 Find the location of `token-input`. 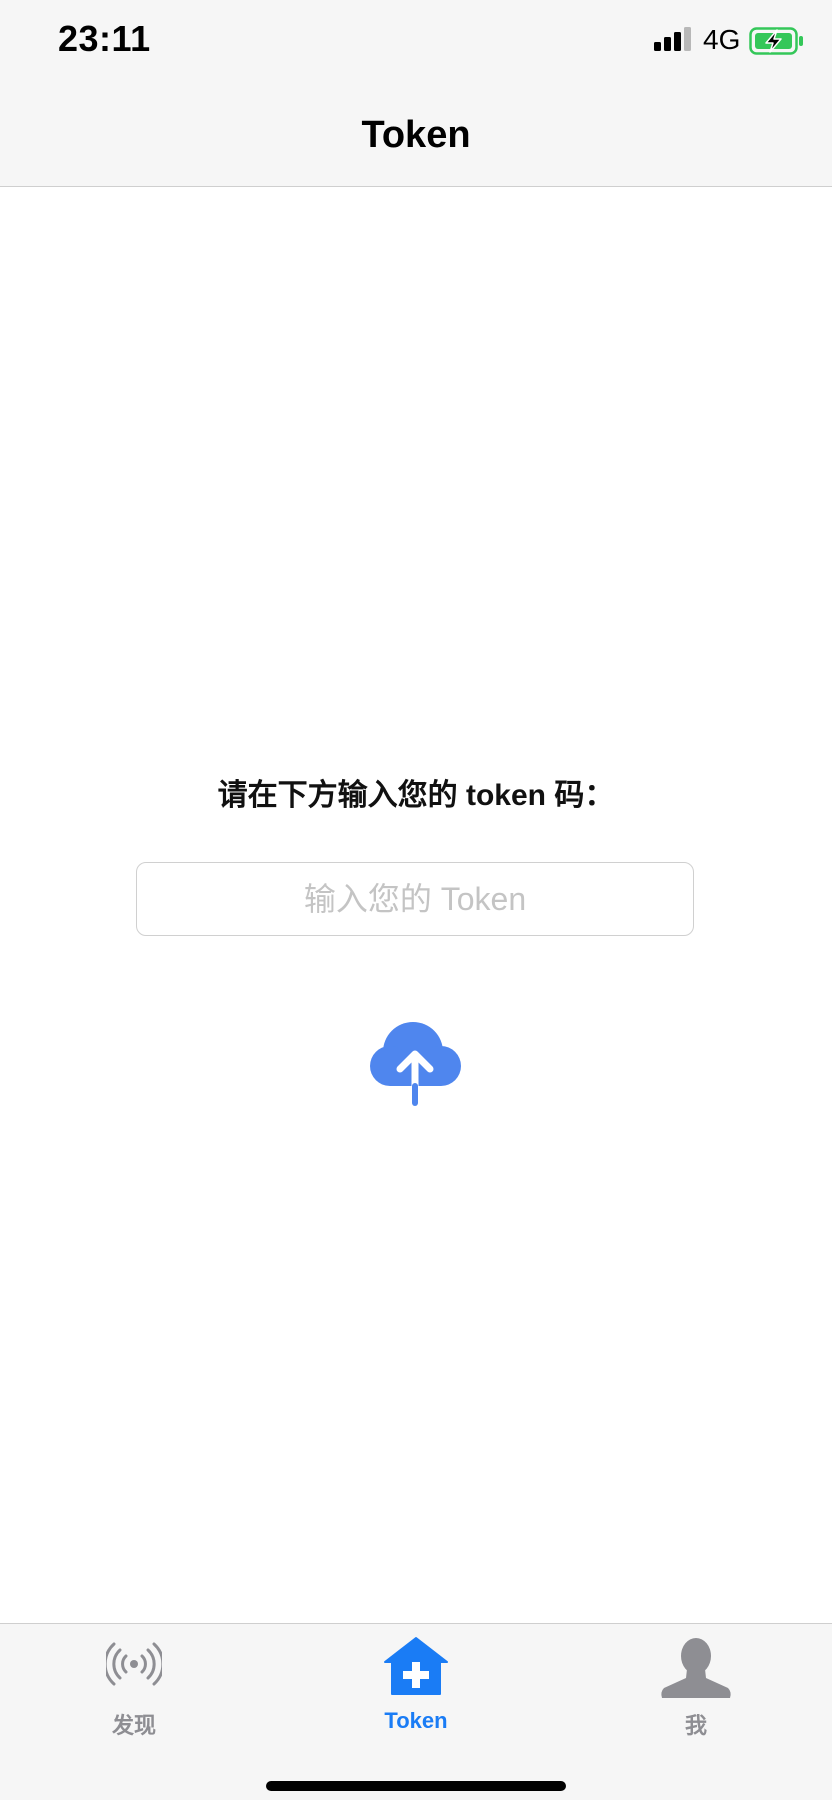

token-input is located at coordinates (415, 899).